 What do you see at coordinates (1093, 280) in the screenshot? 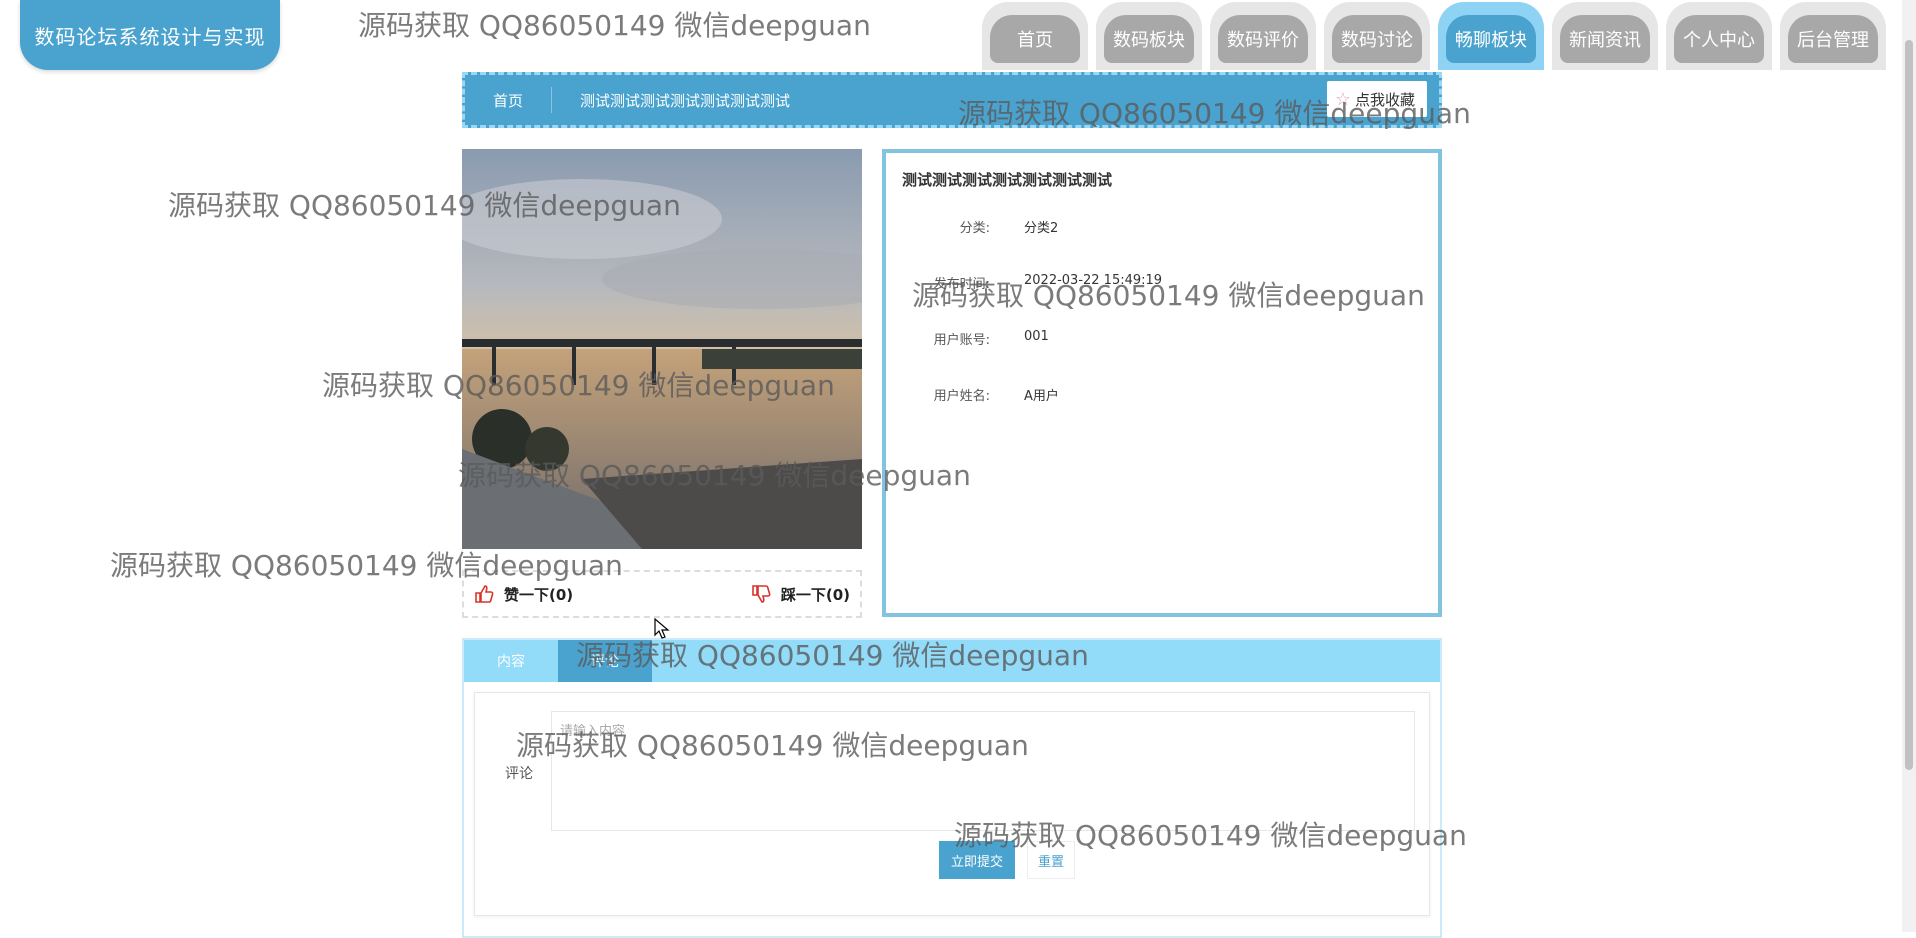
I see `info-value: 2022-03-22 15:49:19` at bounding box center [1093, 280].